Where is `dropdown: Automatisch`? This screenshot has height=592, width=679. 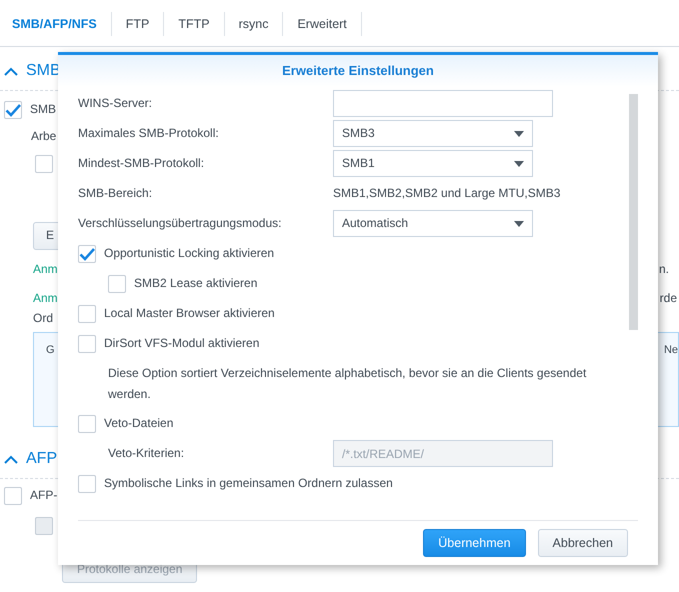 dropdown: Automatisch is located at coordinates (433, 224).